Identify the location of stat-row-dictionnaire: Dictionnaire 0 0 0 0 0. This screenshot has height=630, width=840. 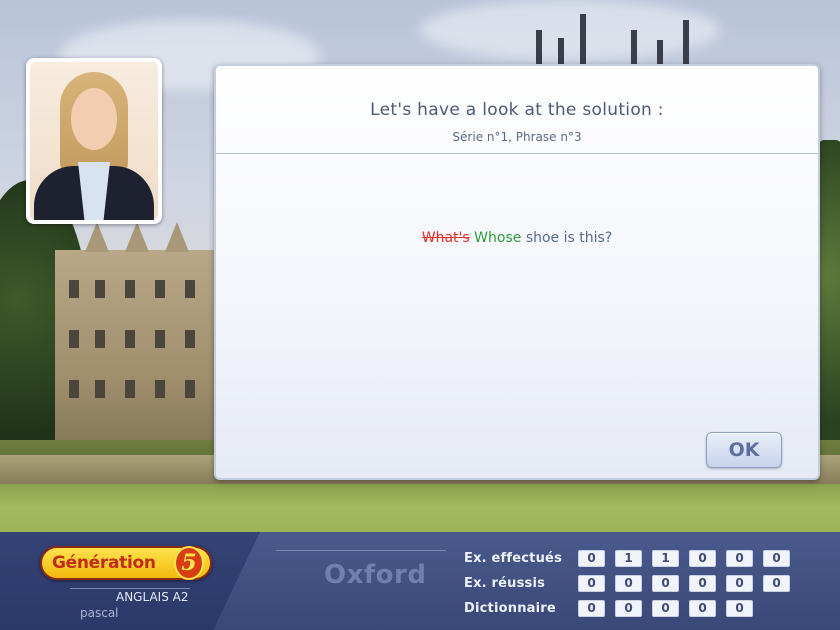
(632, 608).